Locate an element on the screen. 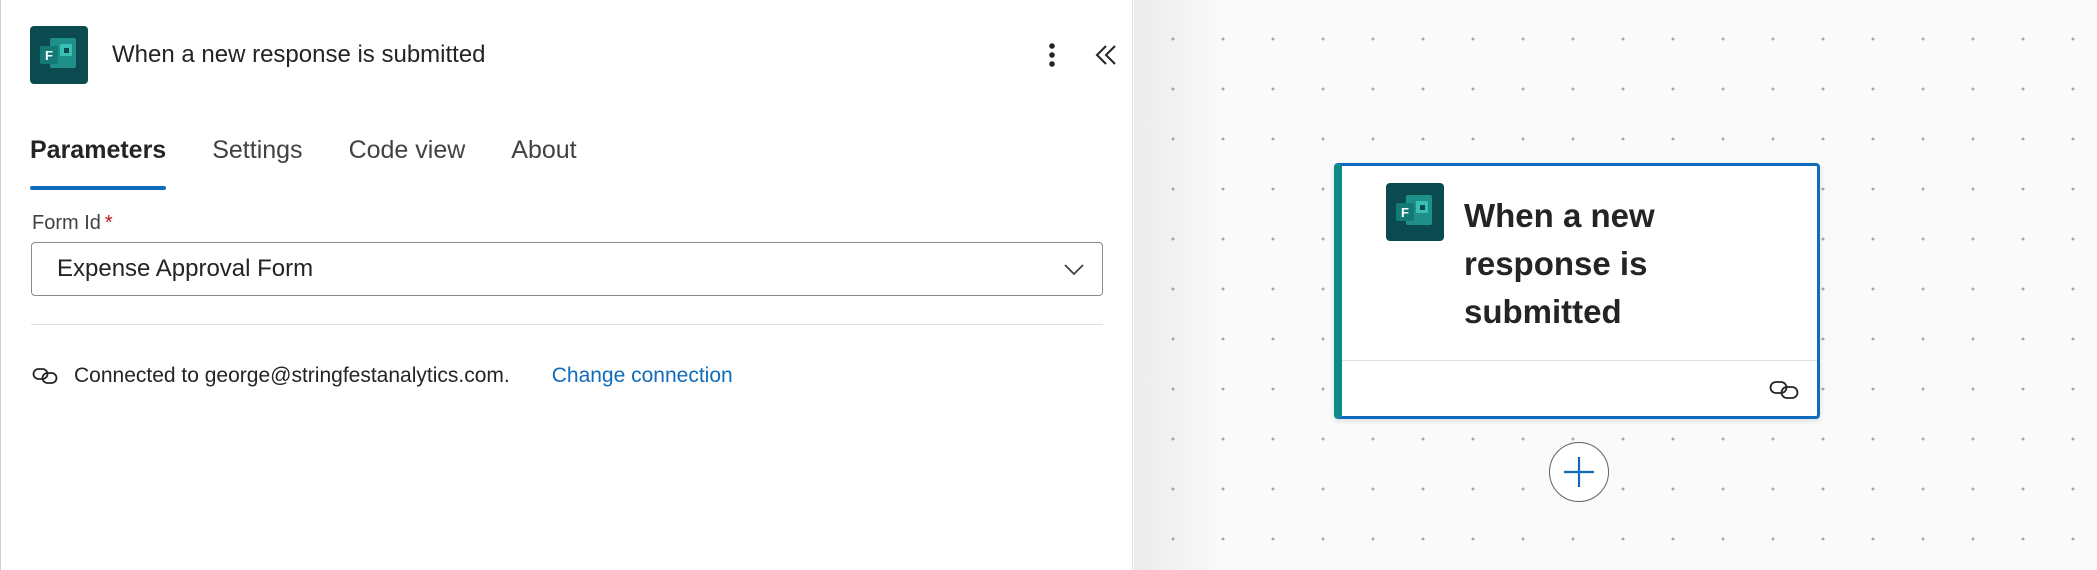 Image resolution: width=2097 pixels, height=570 pixels. double-chevron-left-icon is located at coordinates (1105, 55).